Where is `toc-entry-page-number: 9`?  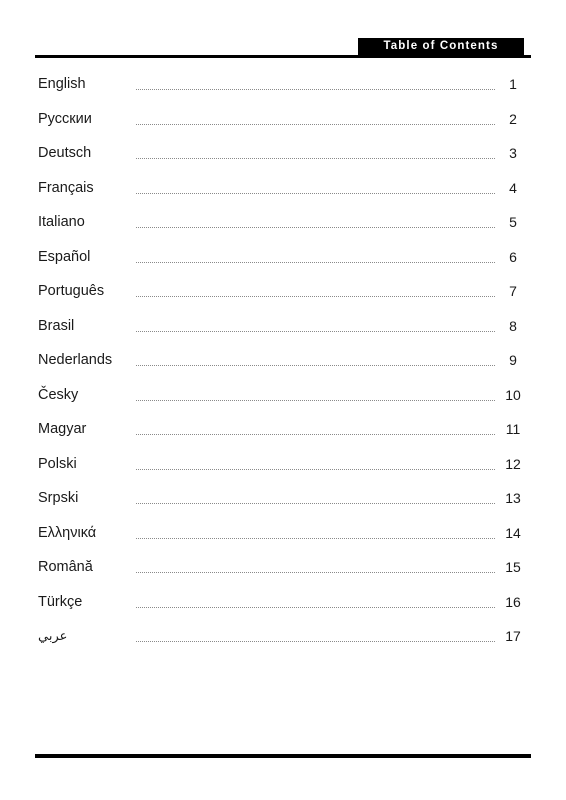 toc-entry-page-number: 9 is located at coordinates (513, 360).